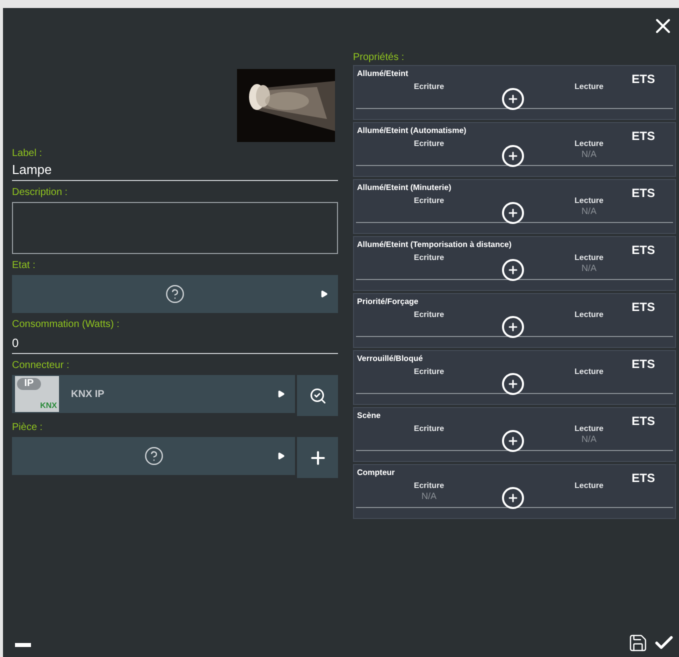 The image size is (679, 657). What do you see at coordinates (379, 58) in the screenshot?
I see `properties-label: Propriétés :` at bounding box center [379, 58].